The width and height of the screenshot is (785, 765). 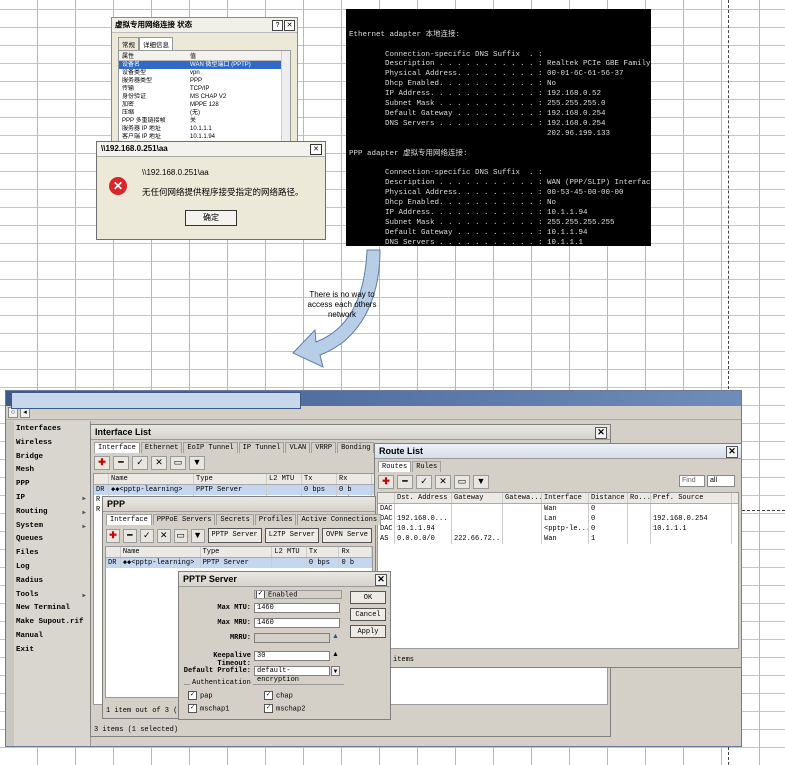 What do you see at coordinates (48, 568) in the screenshot?
I see `sidebar-item-log: Log` at bounding box center [48, 568].